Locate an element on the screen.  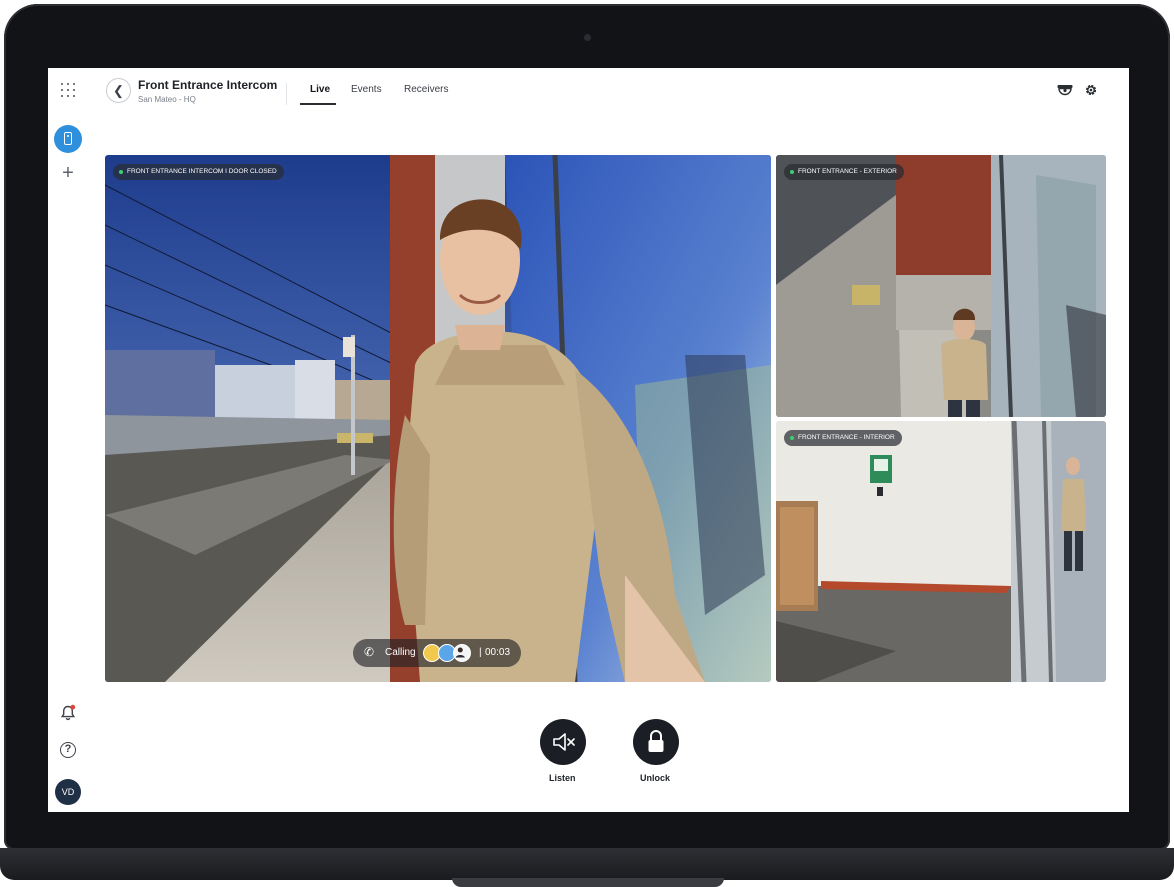
interior-feed-label: FRONT ENTRANCE - INTERIOR is located at coordinates (843, 438).